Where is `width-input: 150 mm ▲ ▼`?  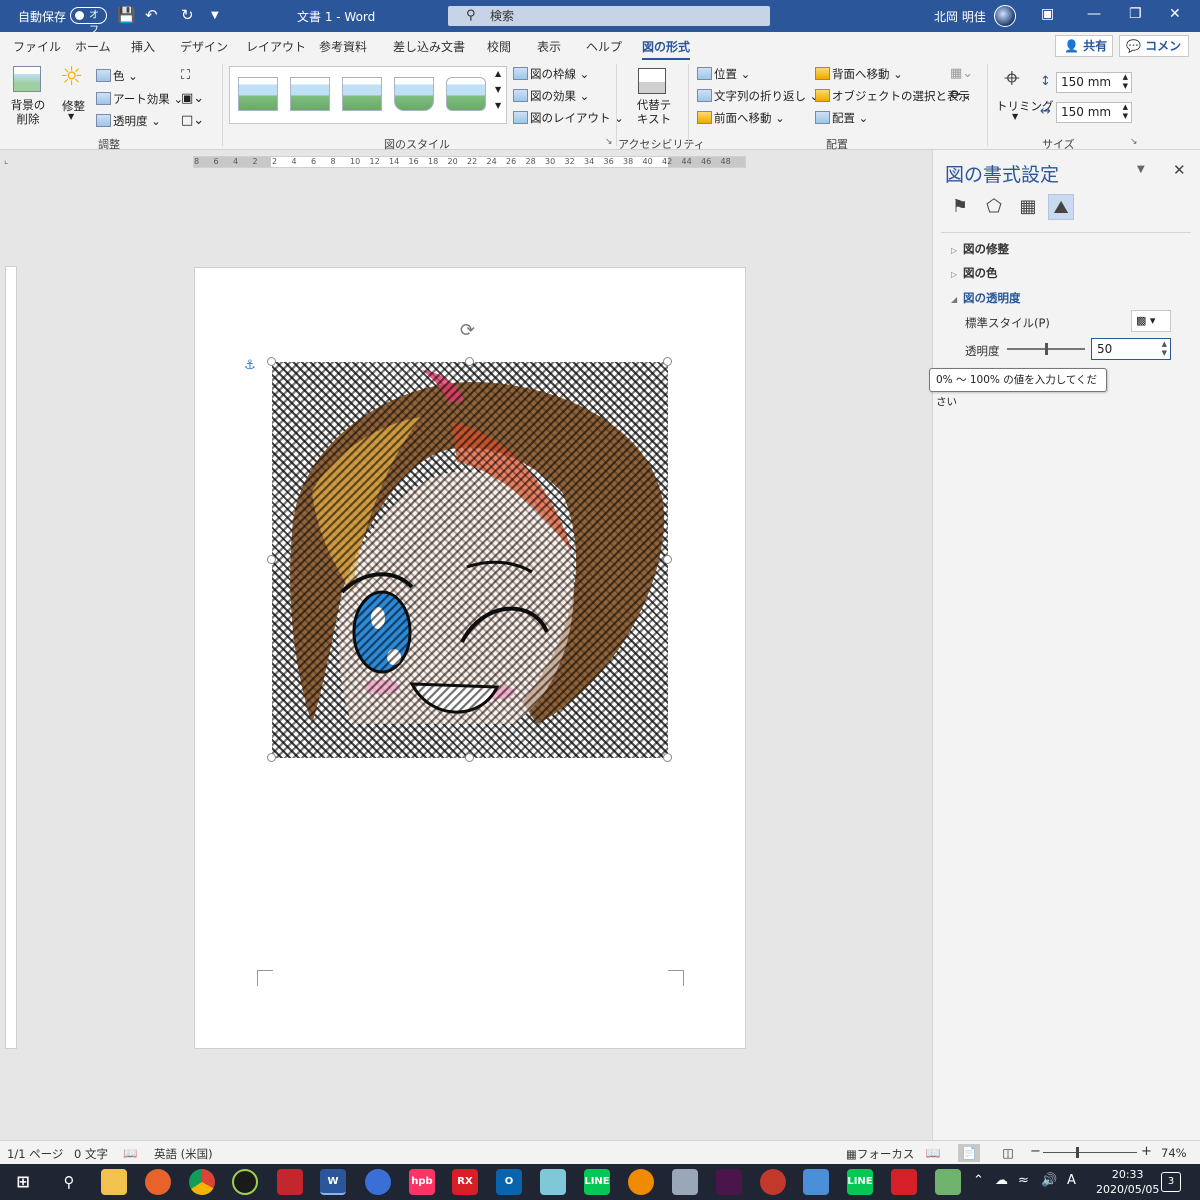
width-input: 150 mm ▲ ▼ is located at coordinates (1094, 112).